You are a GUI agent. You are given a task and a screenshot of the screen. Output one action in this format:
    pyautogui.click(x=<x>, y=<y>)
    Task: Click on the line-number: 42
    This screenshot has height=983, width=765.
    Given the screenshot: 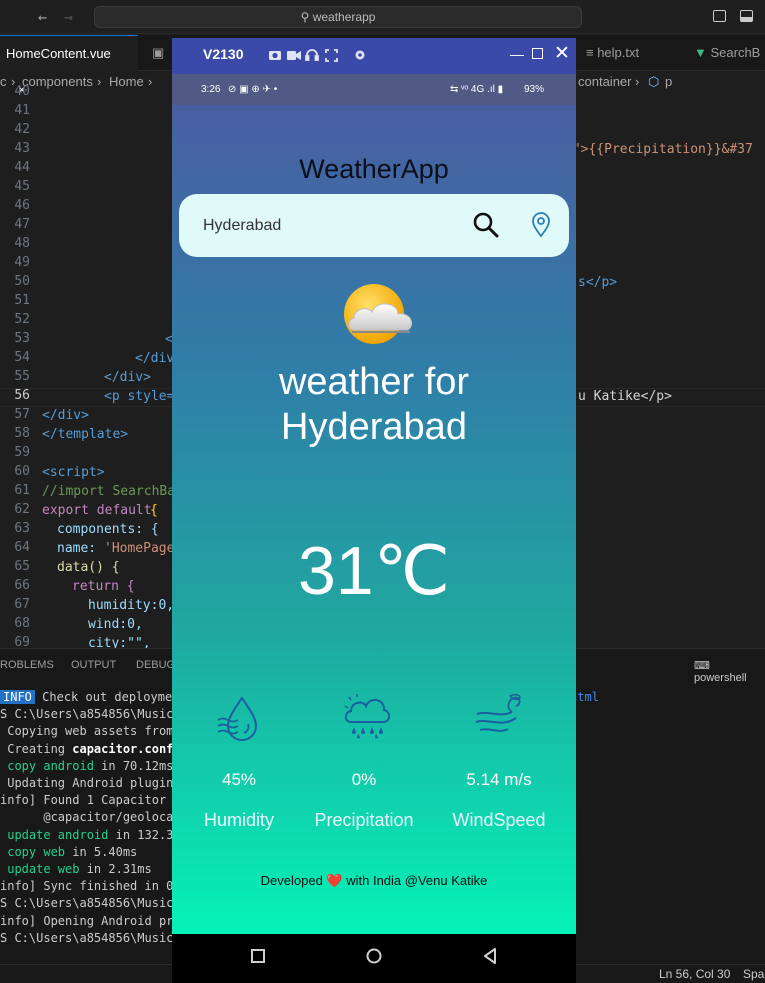 What is the action you would take?
    pyautogui.click(x=22, y=129)
    